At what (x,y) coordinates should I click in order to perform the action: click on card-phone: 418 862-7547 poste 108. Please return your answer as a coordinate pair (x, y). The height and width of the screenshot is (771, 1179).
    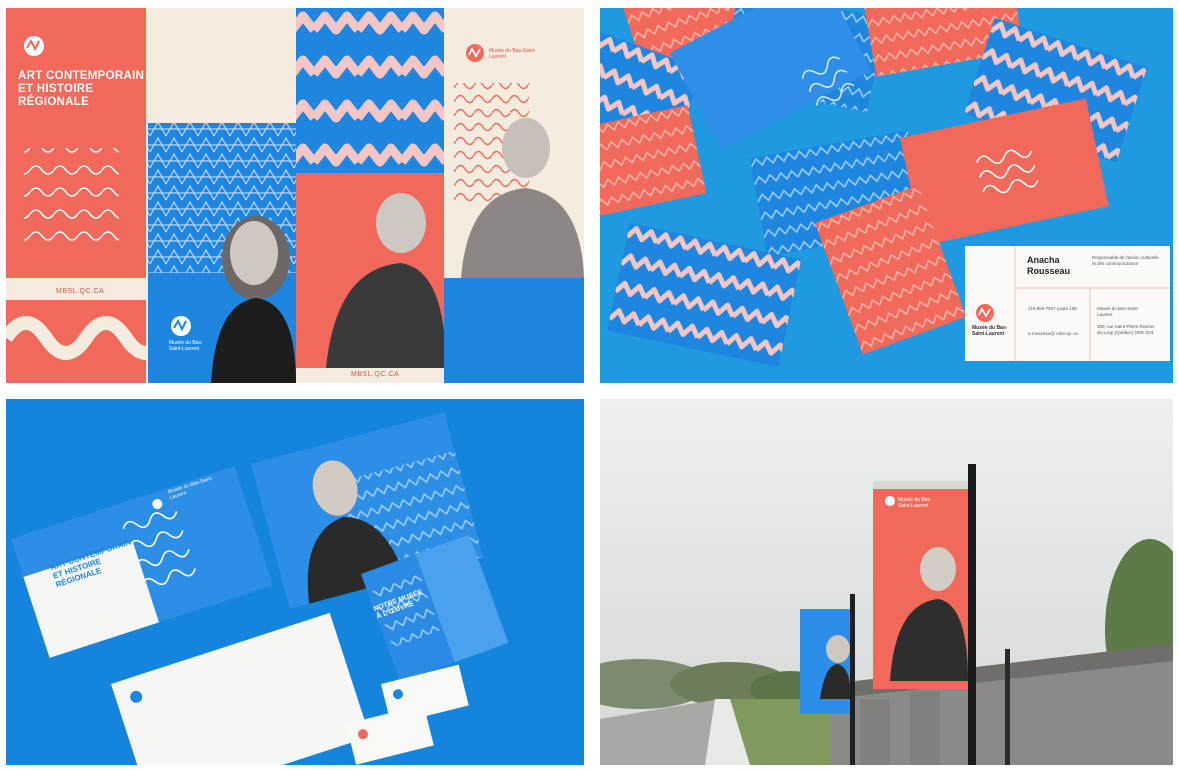
    Looking at the image, I should click on (1052, 308).